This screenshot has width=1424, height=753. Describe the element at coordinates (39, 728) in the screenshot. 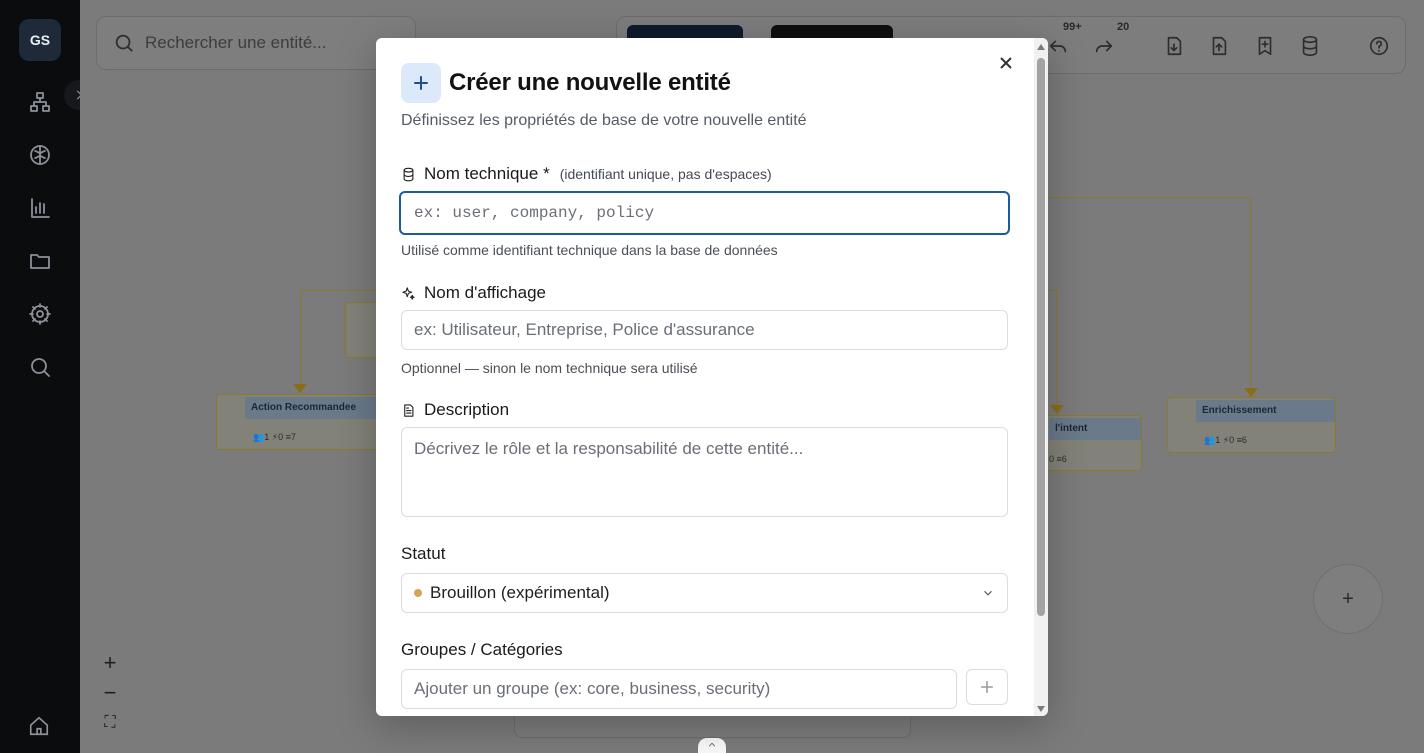

I see `home-icon` at that location.